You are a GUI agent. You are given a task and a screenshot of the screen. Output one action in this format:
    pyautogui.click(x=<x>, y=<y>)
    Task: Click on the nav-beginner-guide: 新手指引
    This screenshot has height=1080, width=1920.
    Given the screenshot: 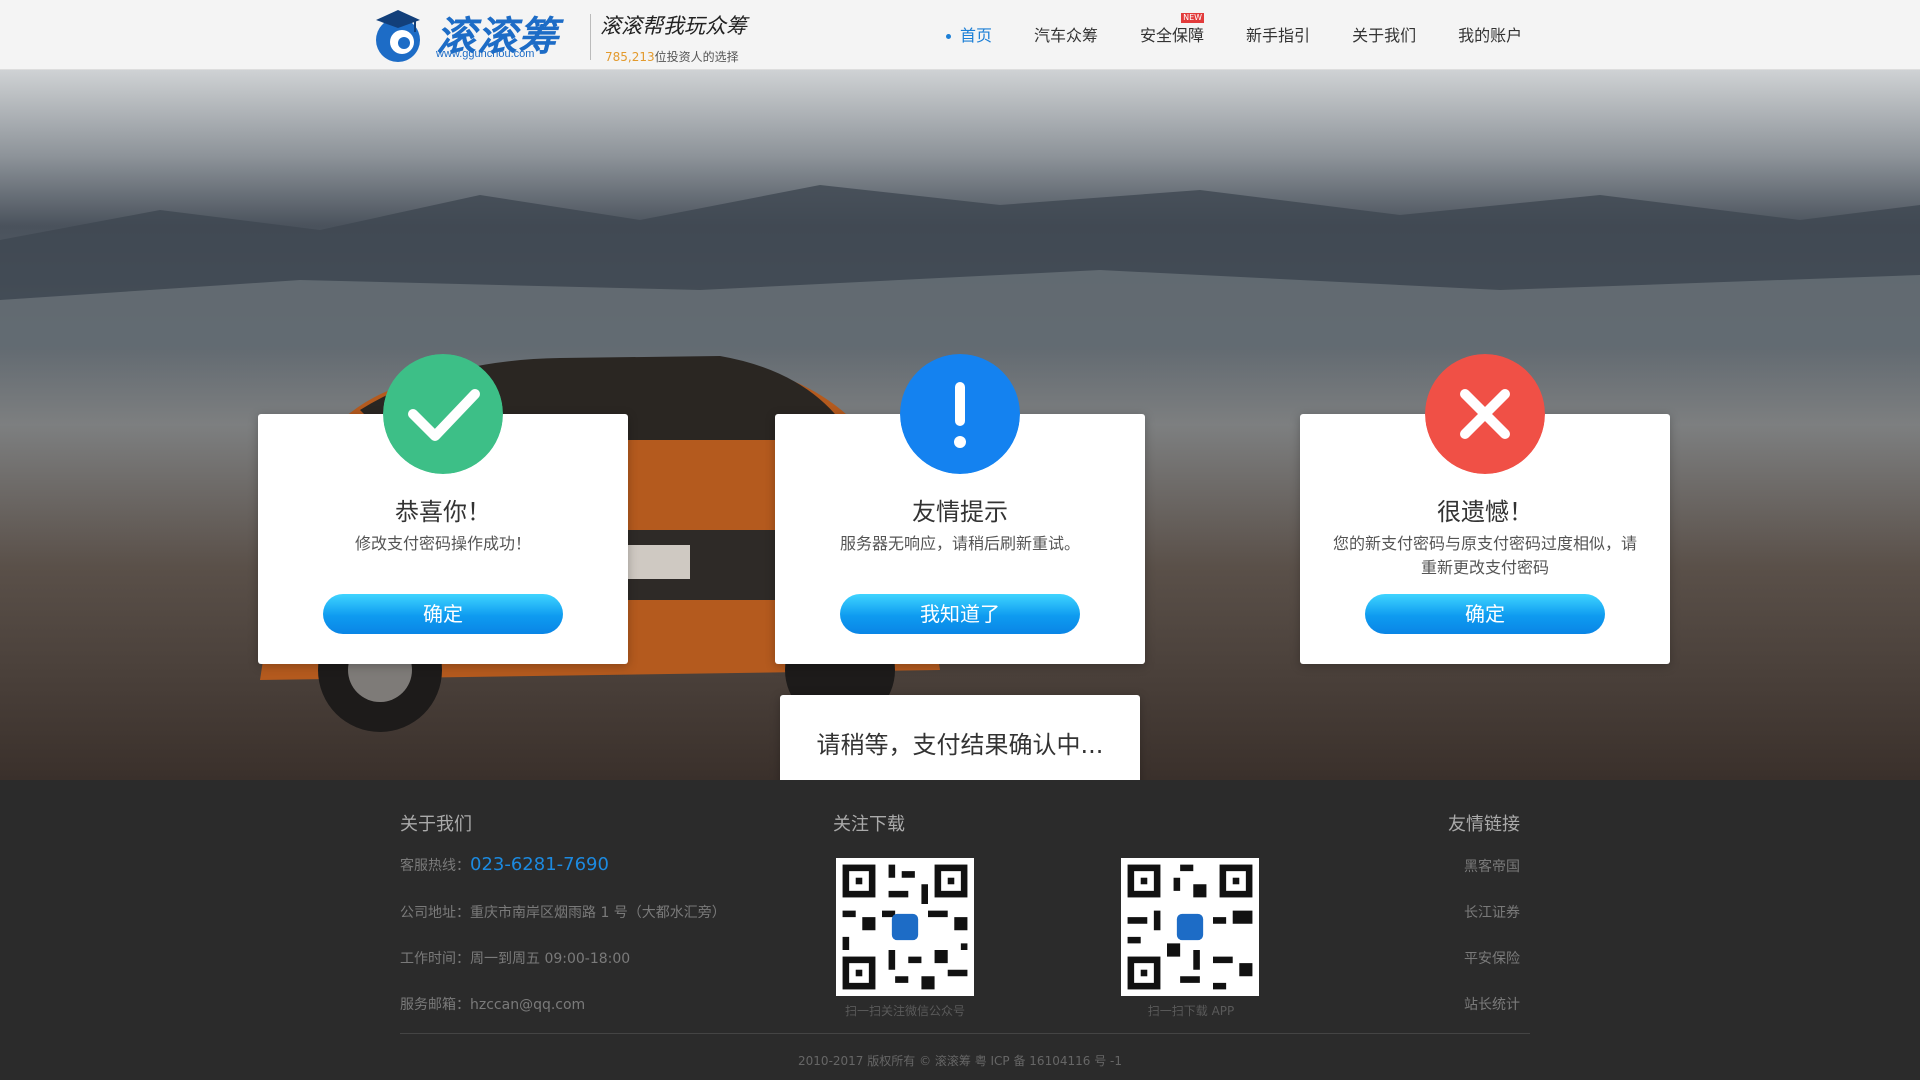 What is the action you would take?
    pyautogui.click(x=1278, y=35)
    